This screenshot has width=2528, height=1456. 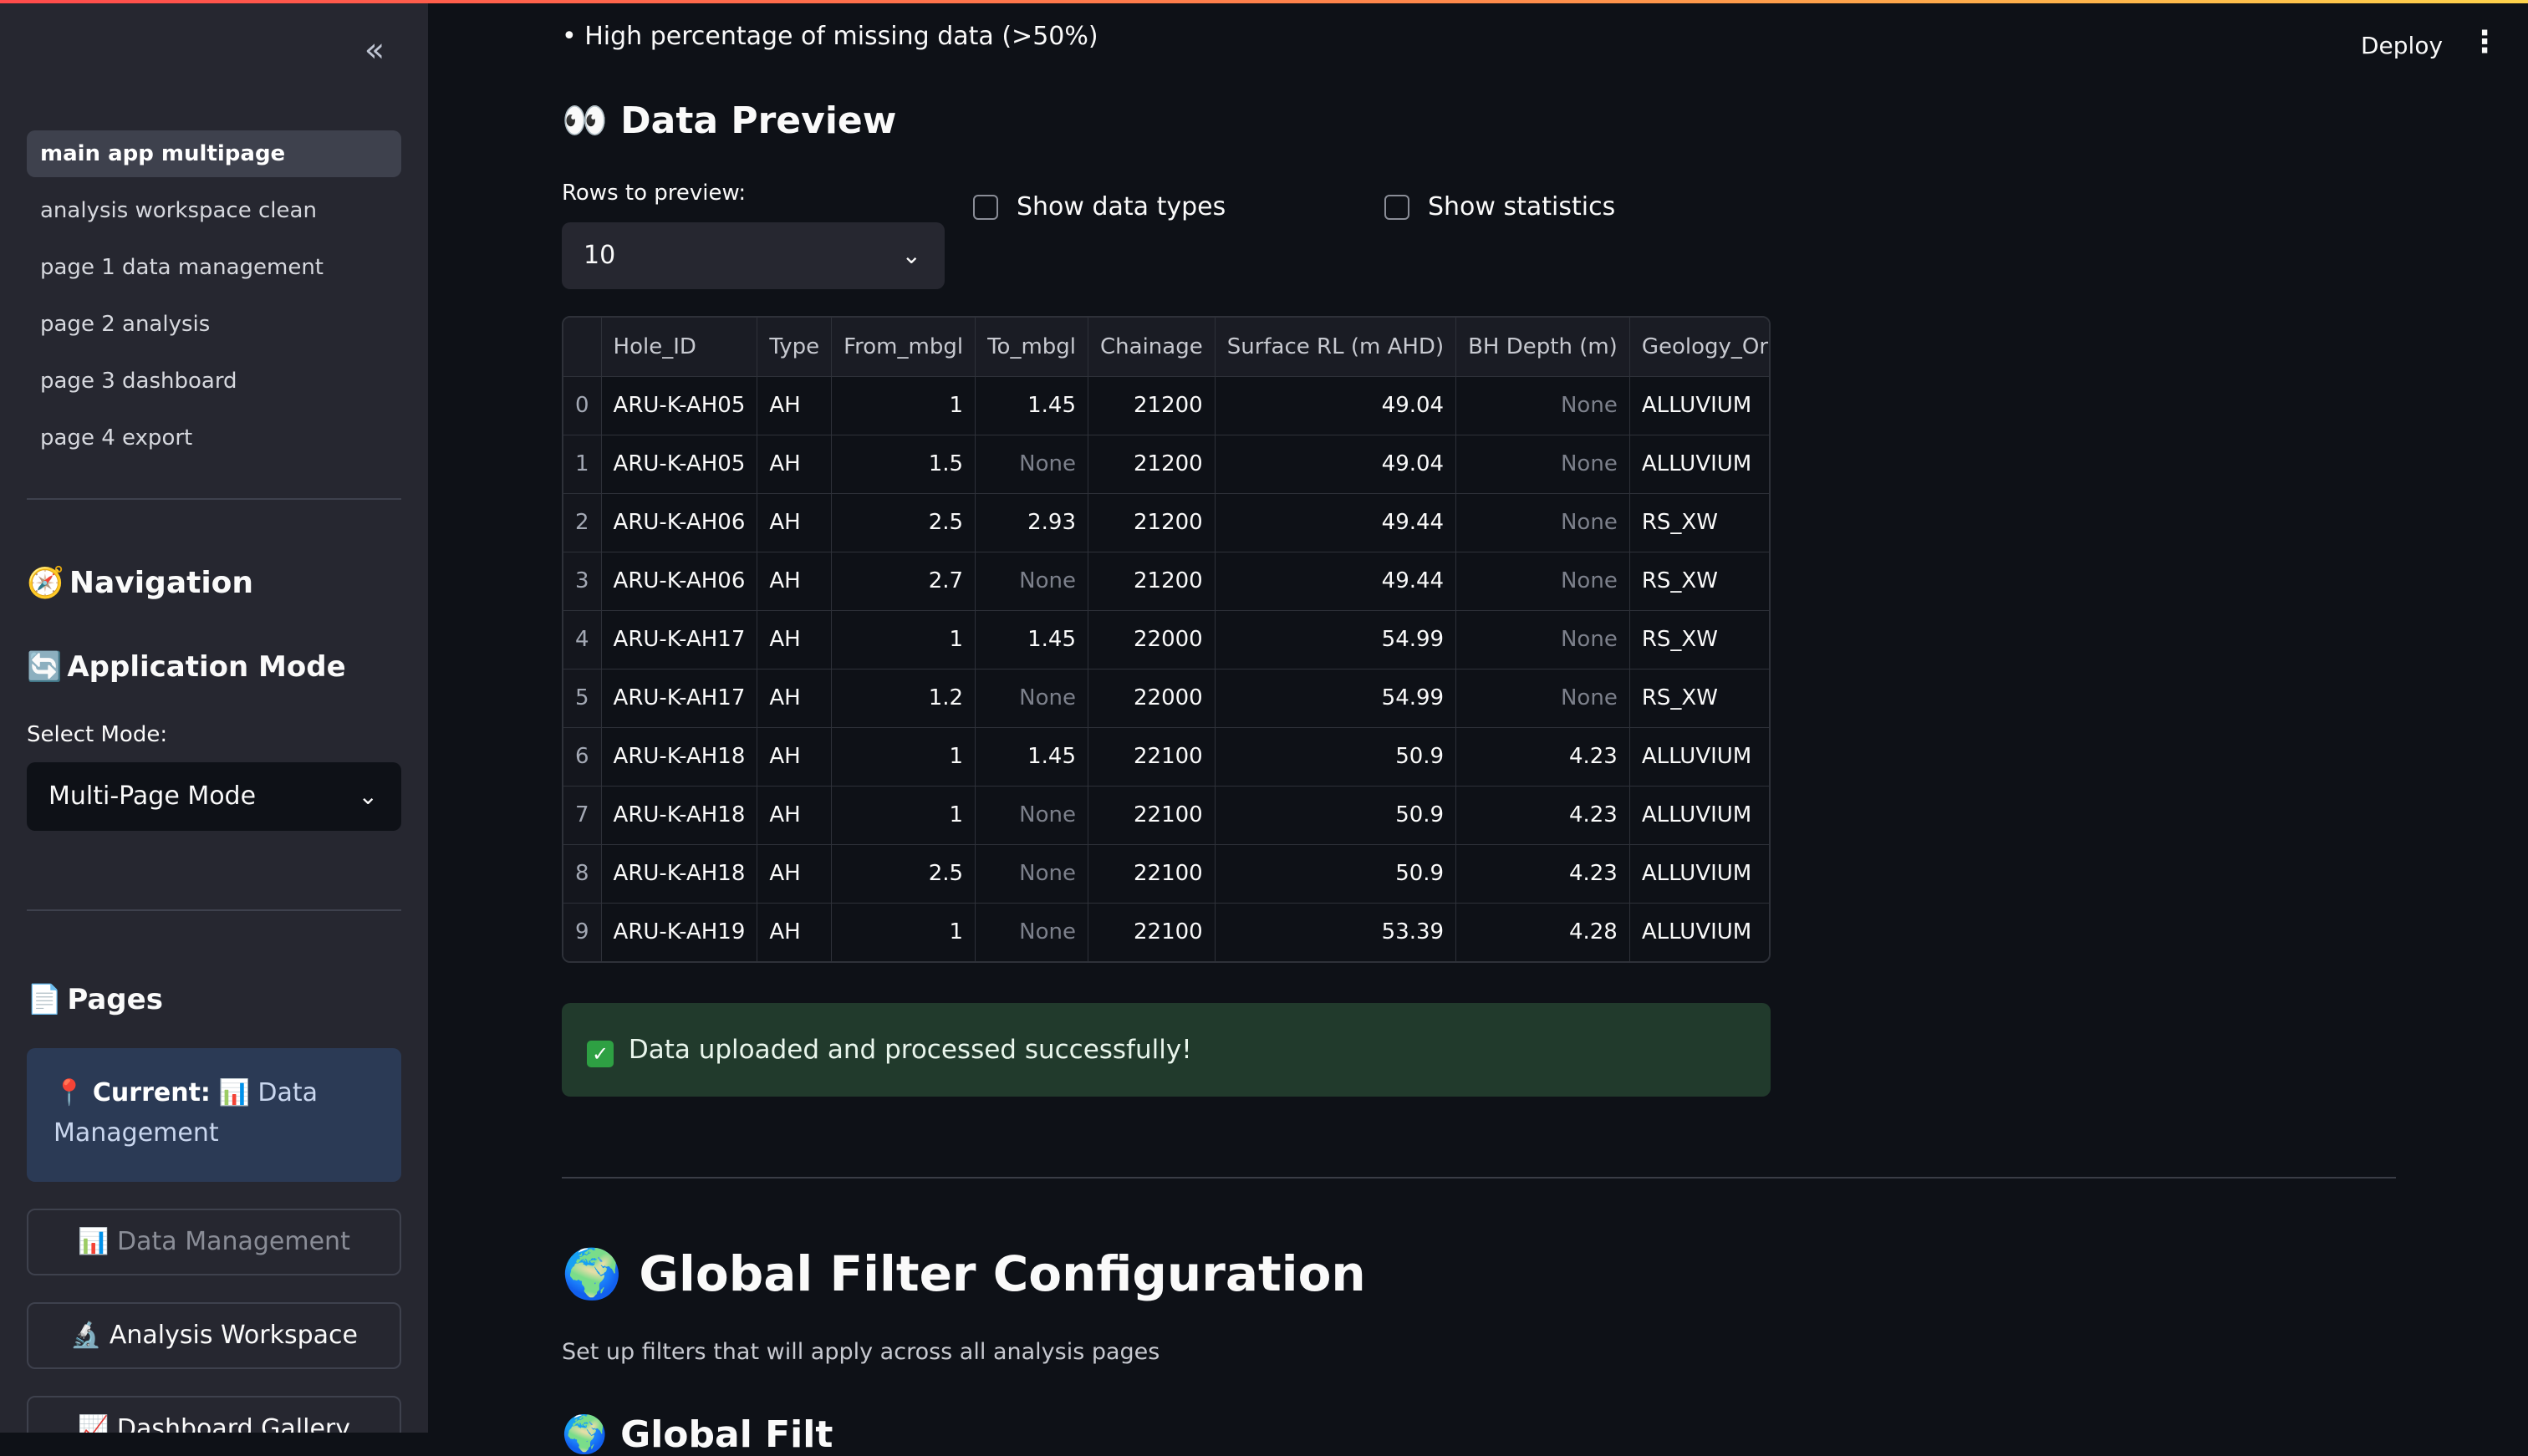 What do you see at coordinates (1152, 698) in the screenshot?
I see `table-cell: 22000` at bounding box center [1152, 698].